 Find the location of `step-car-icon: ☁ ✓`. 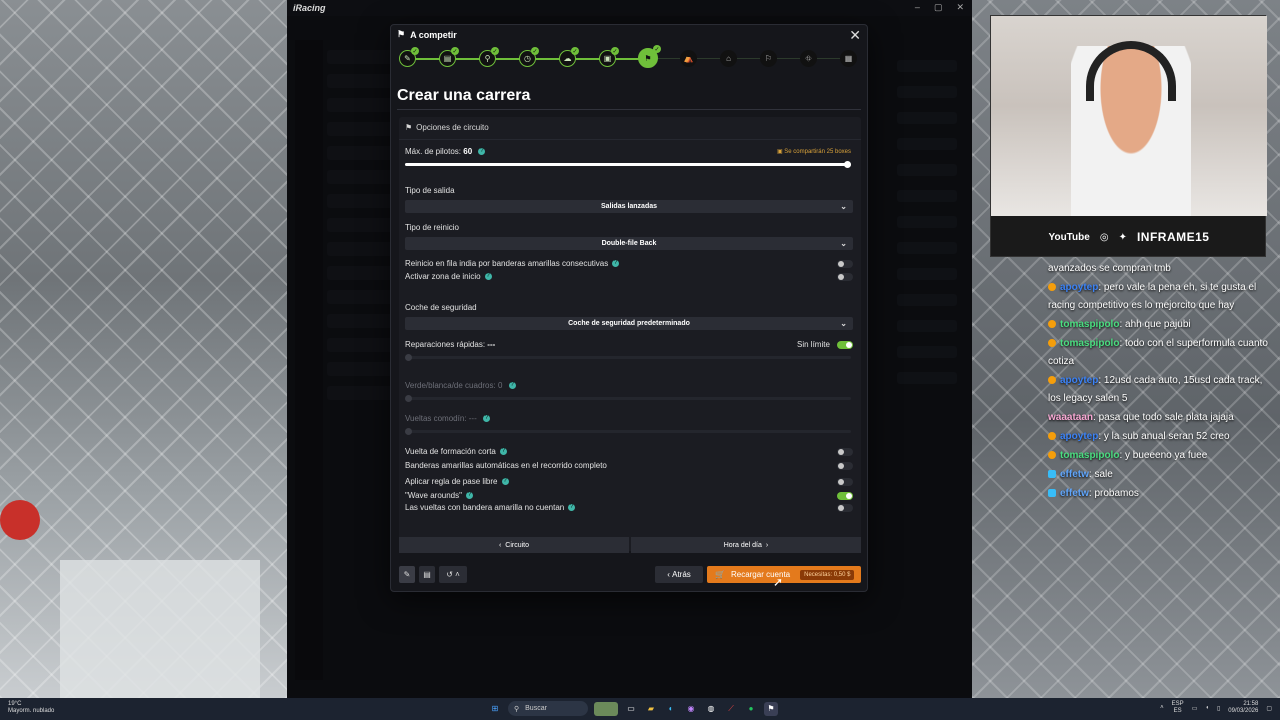

step-car-icon: ☁ ✓ is located at coordinates (569, 57).